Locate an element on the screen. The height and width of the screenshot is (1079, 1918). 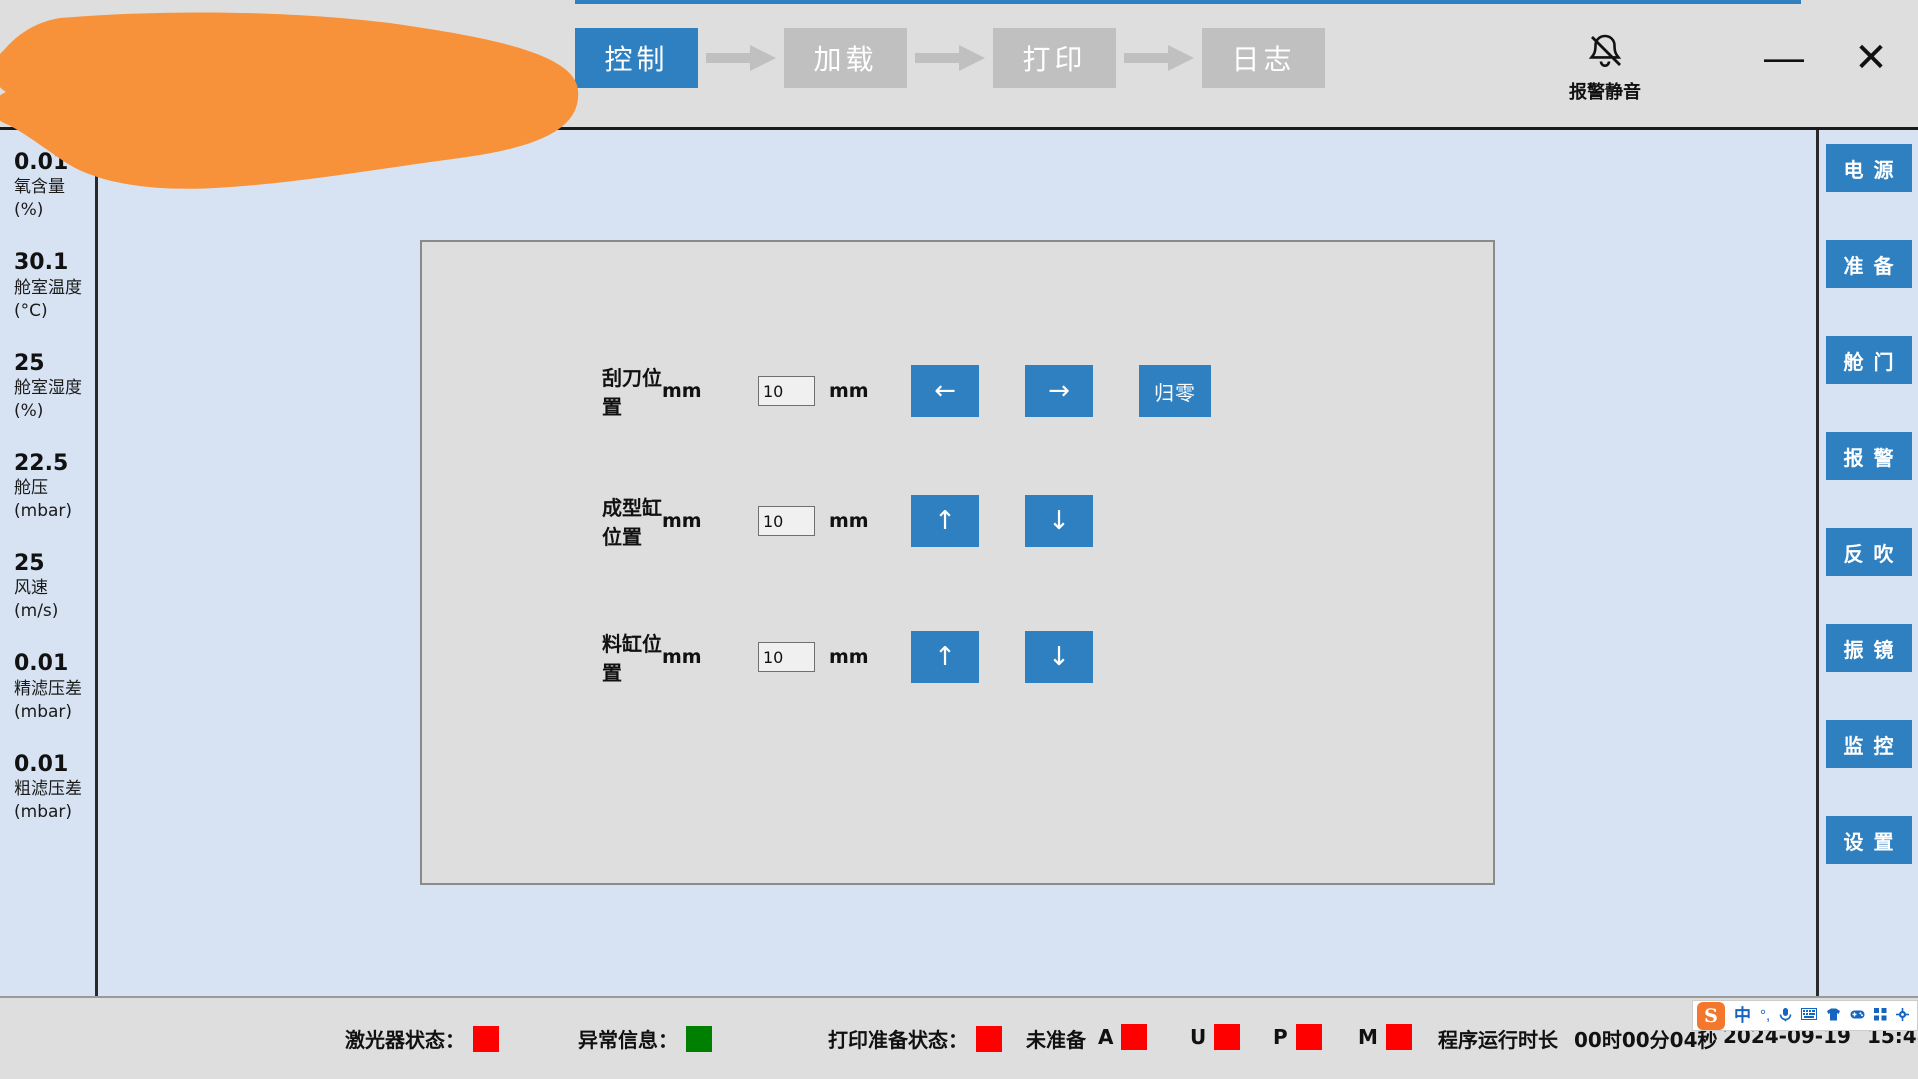
function-sidebar: 电源 准备 舱门 报警 反吹 振镜 监控 设置 is located at coordinates (1867, 563).